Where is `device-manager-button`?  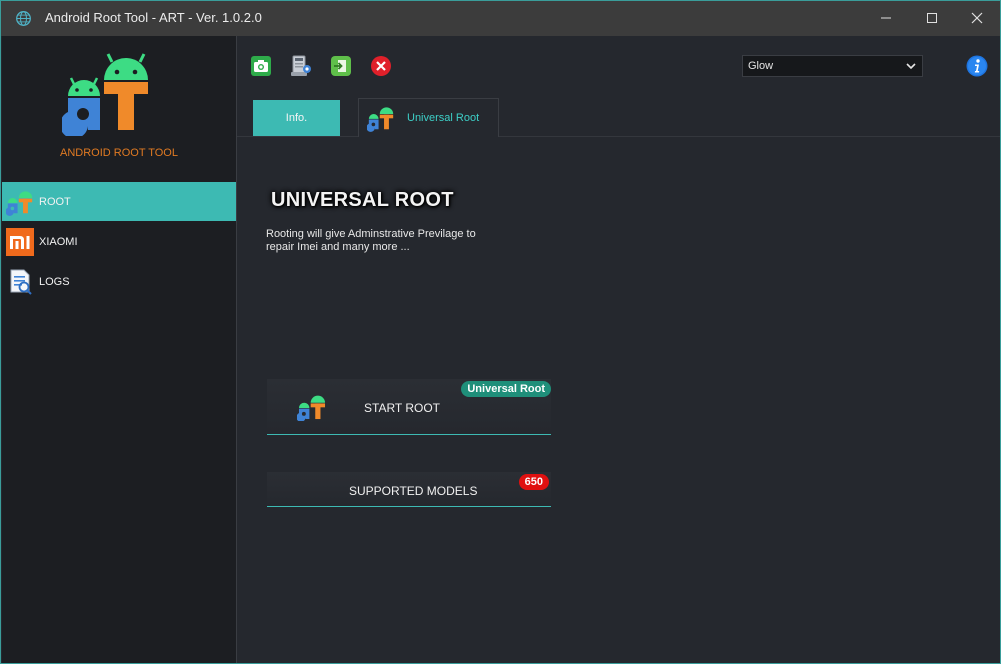 device-manager-button is located at coordinates (301, 66).